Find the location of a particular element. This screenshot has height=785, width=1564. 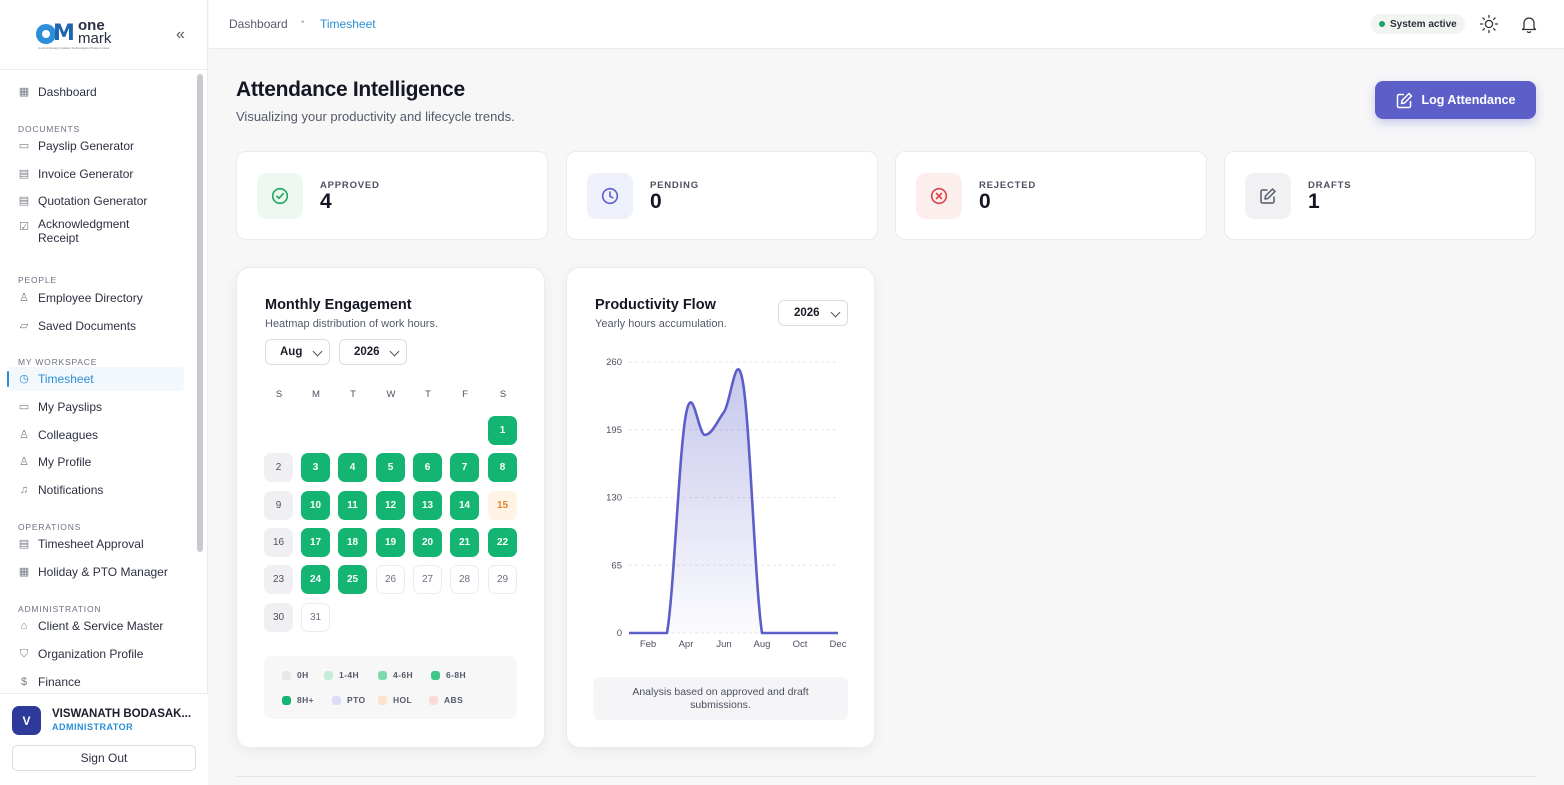

breadcrumb-dashboard: Dashboard is located at coordinates (258, 24).